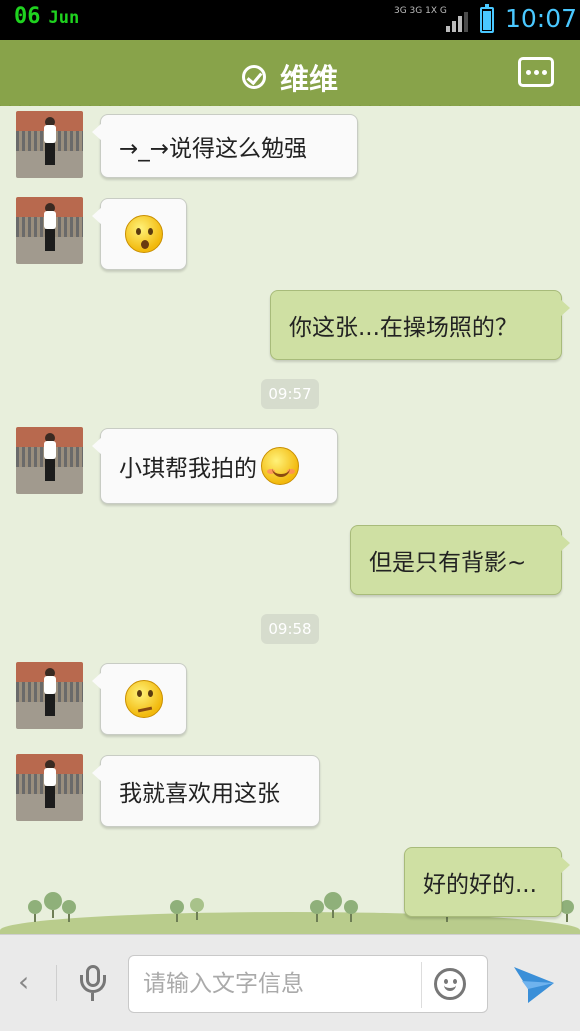 Image resolution: width=580 pixels, height=1031 pixels. I want to click on collapse-back-button: ‹, so click(23, 981).